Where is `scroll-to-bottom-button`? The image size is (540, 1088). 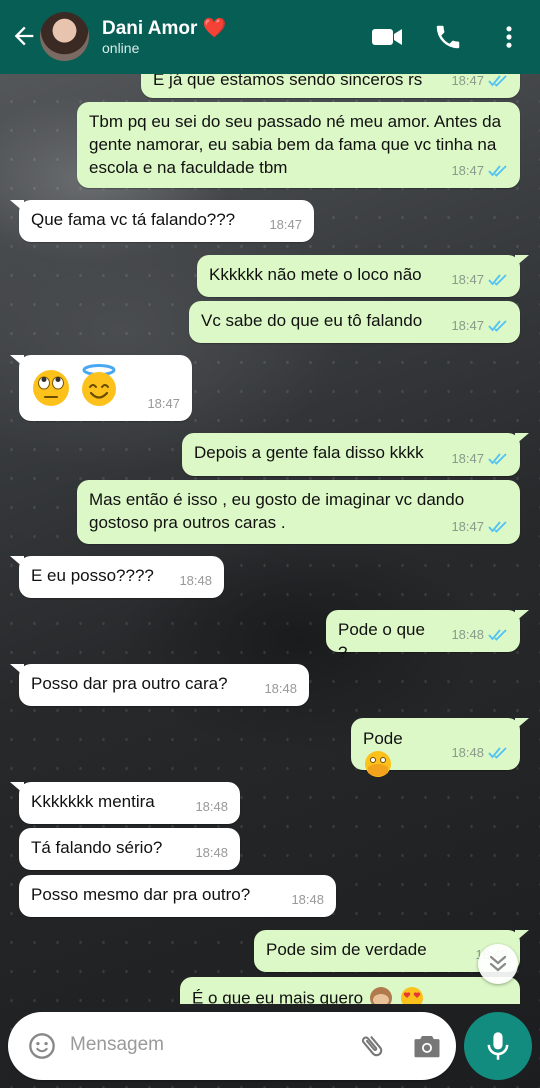 scroll-to-bottom-button is located at coordinates (498, 964).